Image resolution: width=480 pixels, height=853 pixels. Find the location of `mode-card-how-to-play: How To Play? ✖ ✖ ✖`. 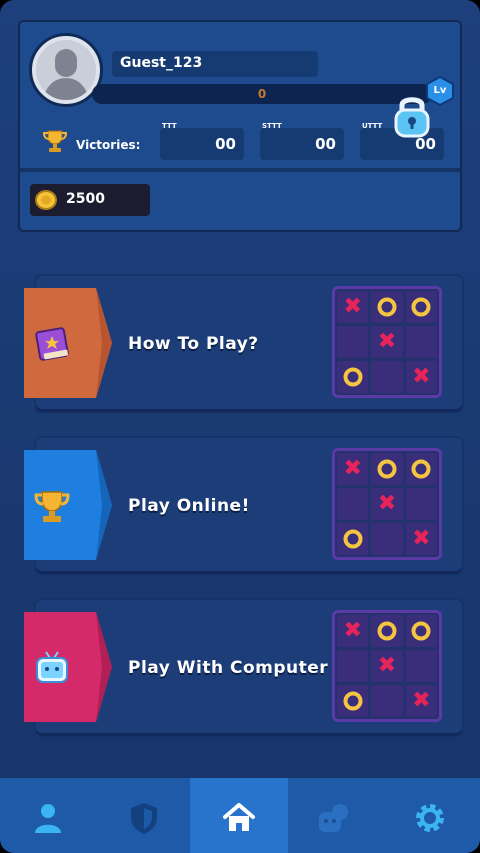

mode-card-how-to-play: How To Play? ✖ ✖ ✖ is located at coordinates (243, 344).